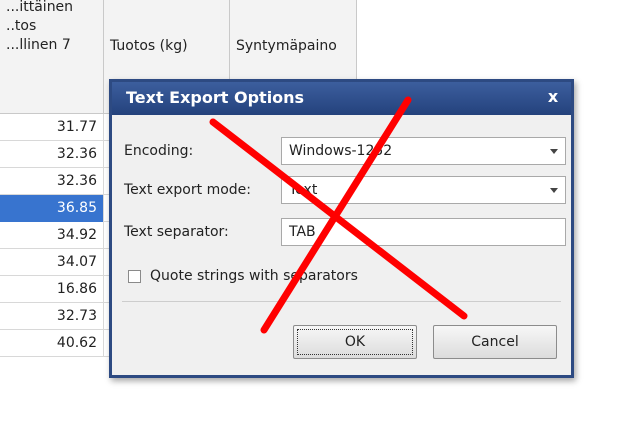  Describe the element at coordinates (286, 46) in the screenshot. I see `column-header-3-label: Syntymäpaino` at that location.